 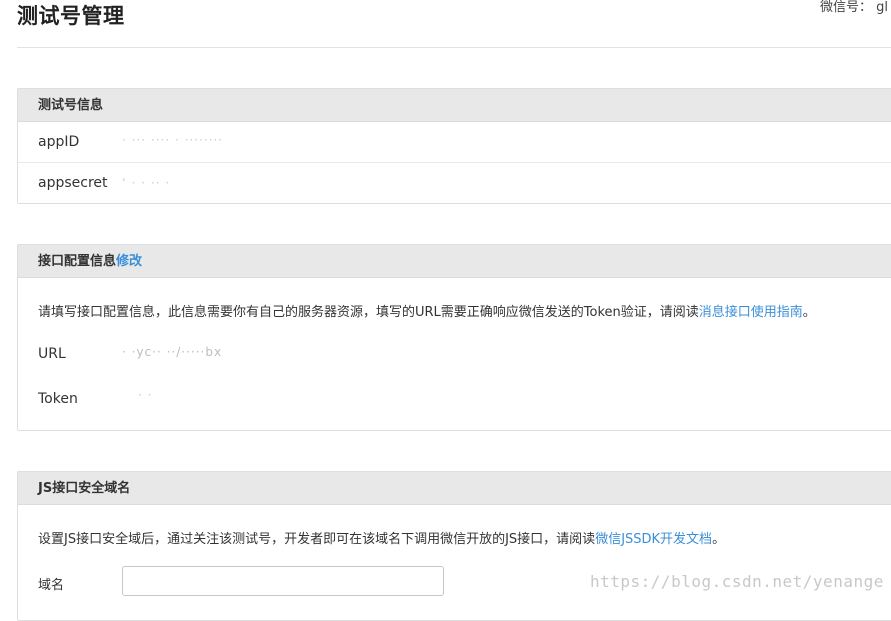 What do you see at coordinates (172, 352) in the screenshot?
I see `url-value: · ·yc·· ··/·····bx` at bounding box center [172, 352].